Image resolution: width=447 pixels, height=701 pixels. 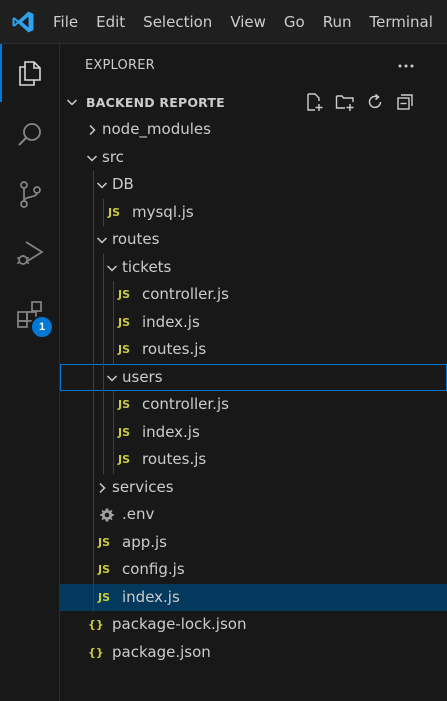 I want to click on collapse-all-button, so click(x=405, y=102).